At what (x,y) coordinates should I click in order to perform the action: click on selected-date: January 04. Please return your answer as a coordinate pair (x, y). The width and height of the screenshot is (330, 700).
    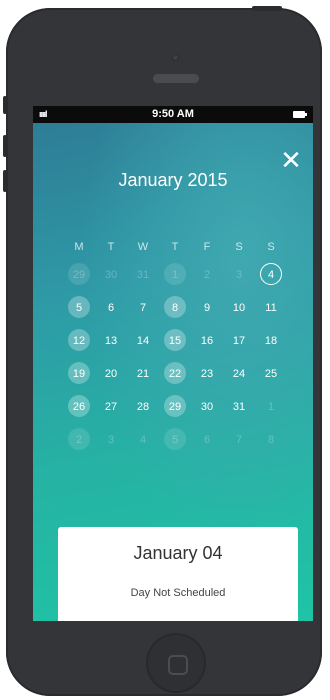
    Looking at the image, I should click on (178, 553).